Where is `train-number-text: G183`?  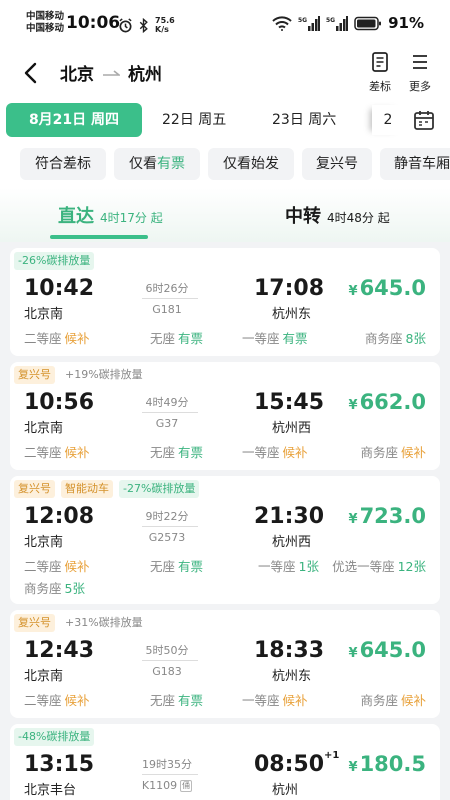 train-number-text: G183 is located at coordinates (167, 671).